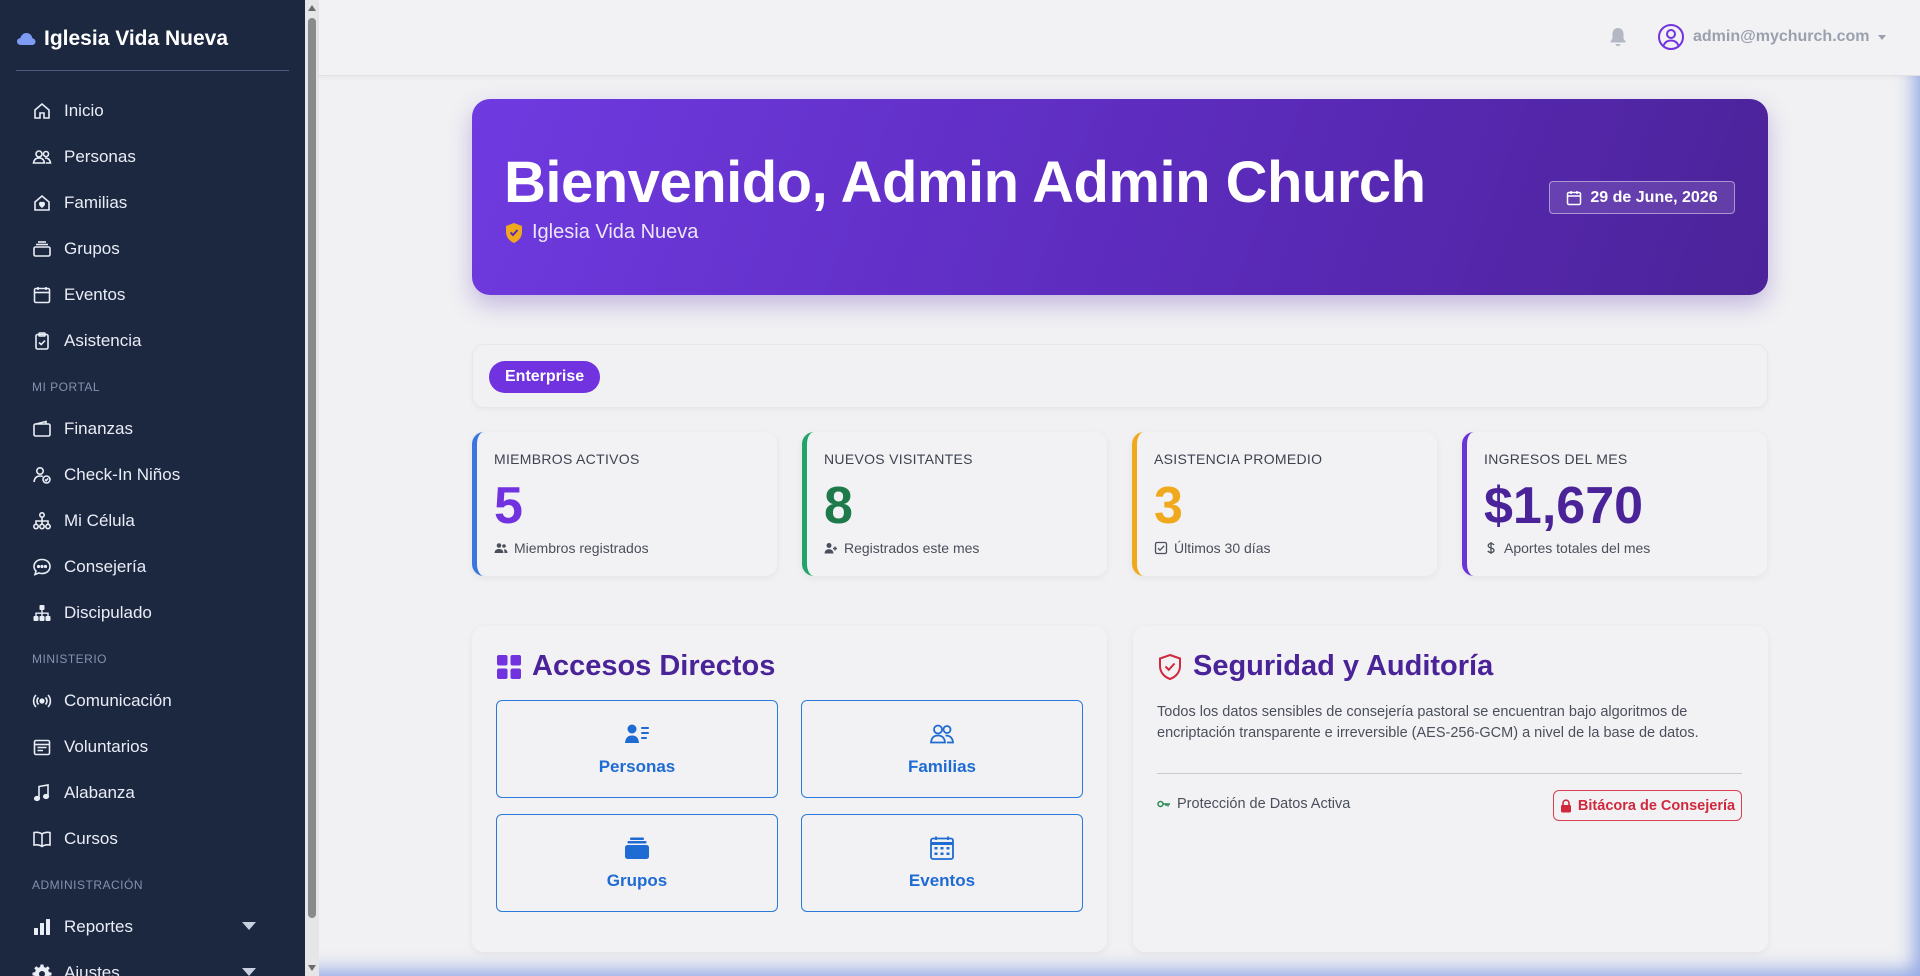  What do you see at coordinates (1656, 805) in the screenshot?
I see `counseling-log-label: Bitácora de Consejería` at bounding box center [1656, 805].